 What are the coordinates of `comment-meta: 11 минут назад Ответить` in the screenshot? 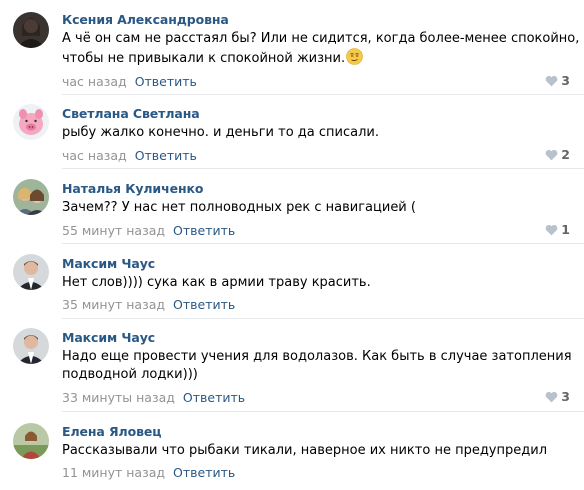 It's located at (148, 472).